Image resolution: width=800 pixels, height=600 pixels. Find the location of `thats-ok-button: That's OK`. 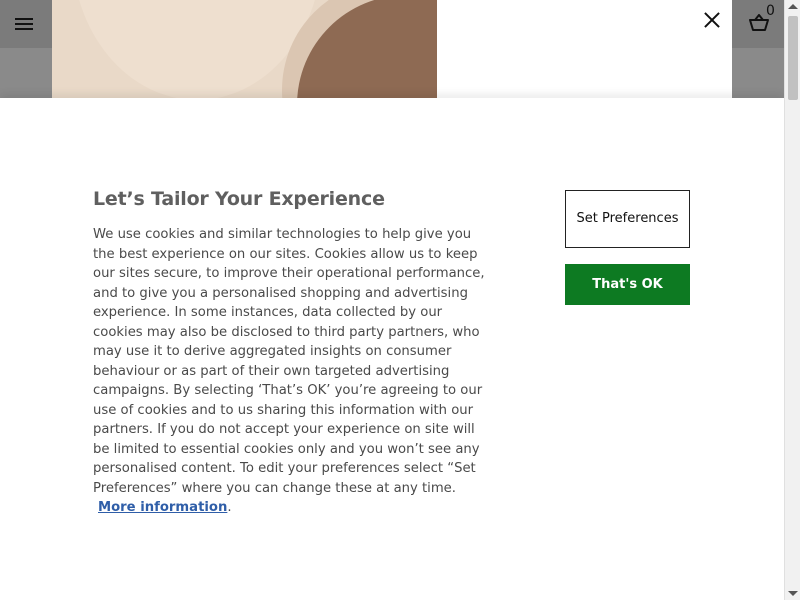

thats-ok-button: That's OK is located at coordinates (627, 284).